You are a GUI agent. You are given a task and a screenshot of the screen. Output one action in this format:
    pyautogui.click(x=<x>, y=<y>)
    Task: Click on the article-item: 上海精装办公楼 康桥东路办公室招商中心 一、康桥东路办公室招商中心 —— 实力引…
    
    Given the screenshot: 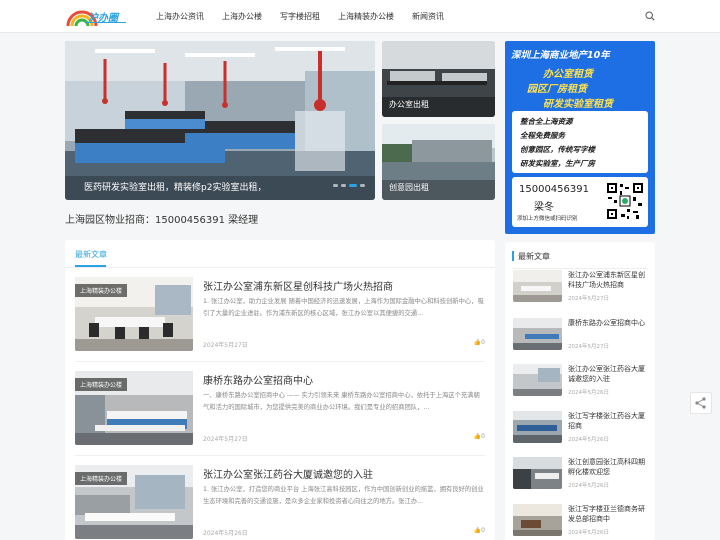 What is the action you would take?
    pyautogui.click(x=280, y=413)
    